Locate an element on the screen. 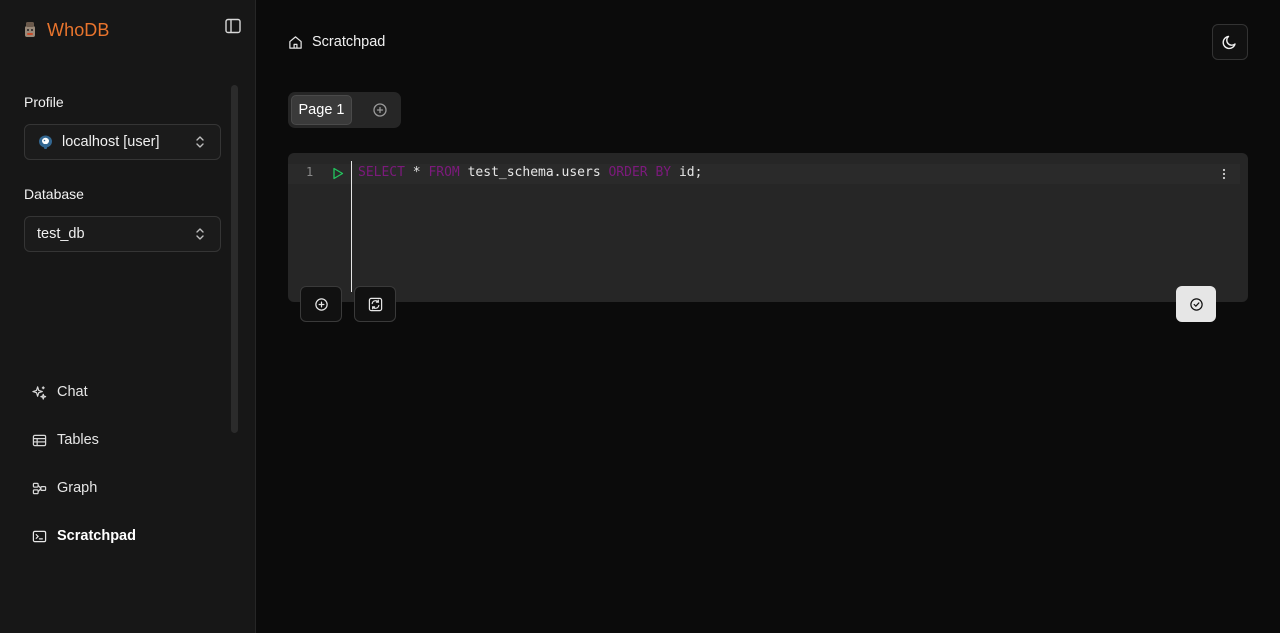  brand: WhoDB is located at coordinates (66, 30).